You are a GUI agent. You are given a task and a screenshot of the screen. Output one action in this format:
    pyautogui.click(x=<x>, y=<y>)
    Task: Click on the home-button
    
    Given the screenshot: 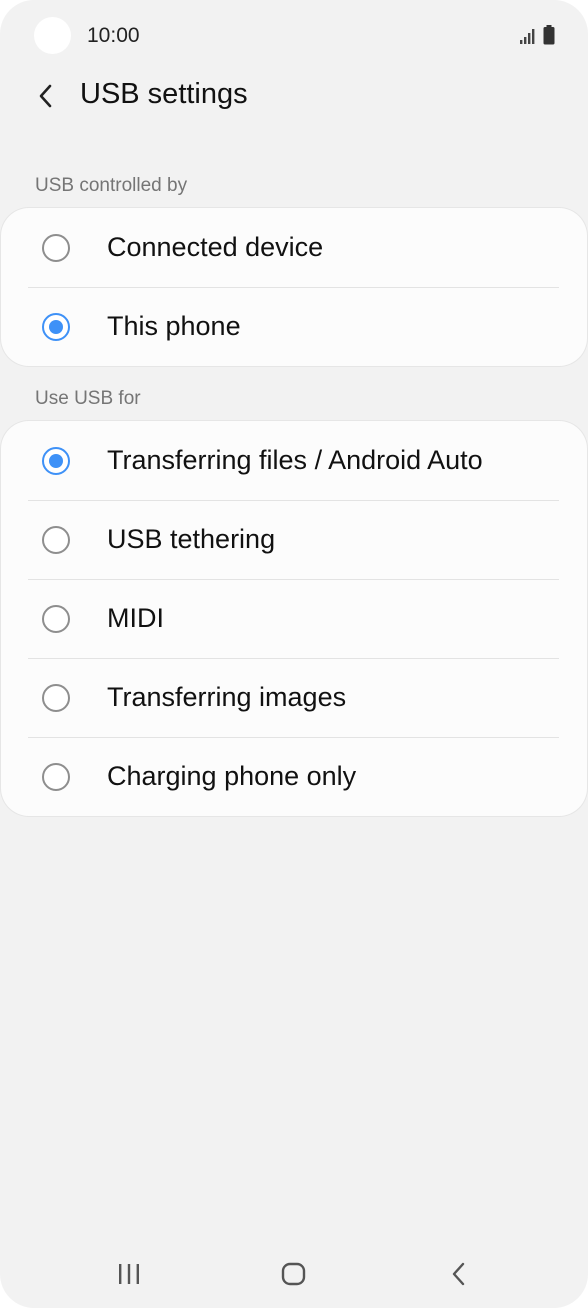 What is the action you would take?
    pyautogui.click(x=294, y=1274)
    